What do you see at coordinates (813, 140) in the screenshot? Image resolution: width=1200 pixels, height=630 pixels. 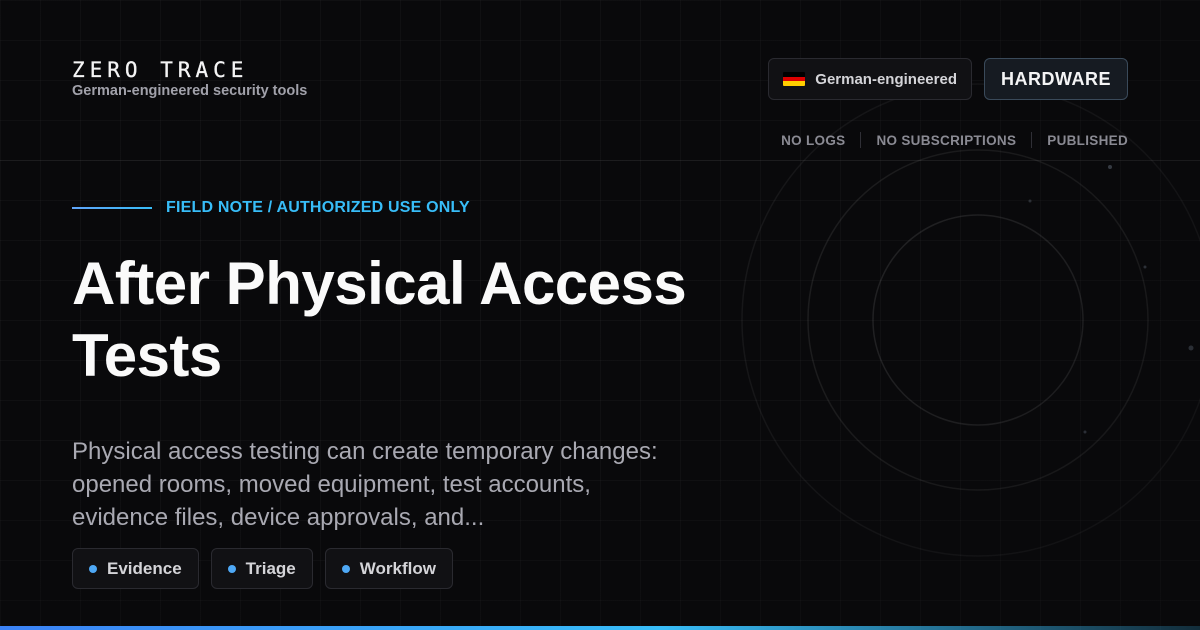 I see `meta-no-logs: NO LOGS` at bounding box center [813, 140].